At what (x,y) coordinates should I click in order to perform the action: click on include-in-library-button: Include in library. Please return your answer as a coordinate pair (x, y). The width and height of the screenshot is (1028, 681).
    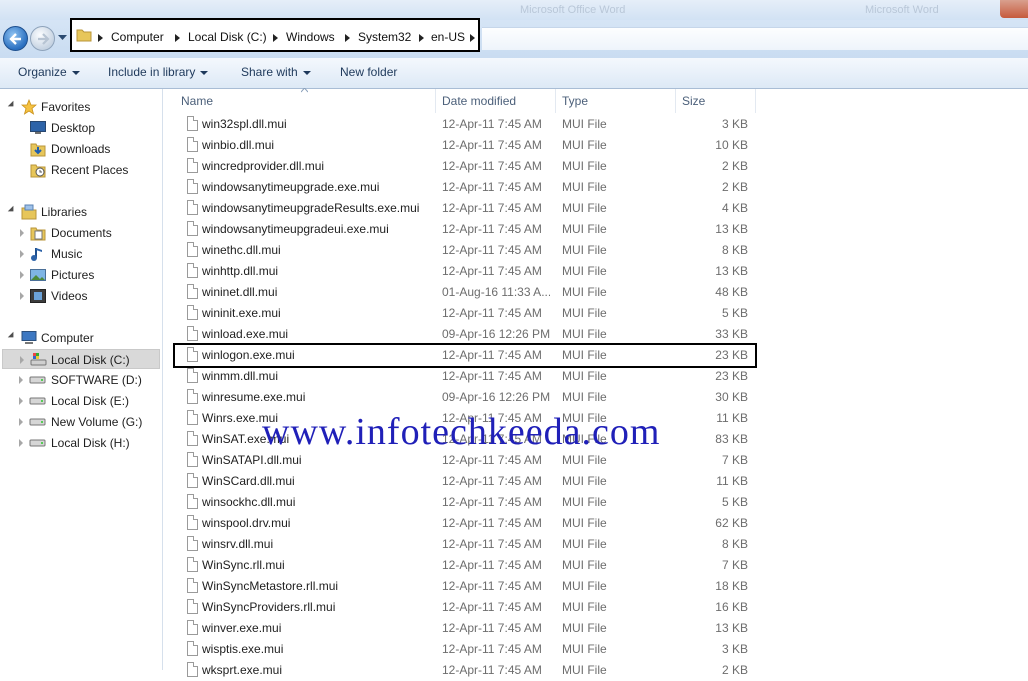
    Looking at the image, I should click on (158, 72).